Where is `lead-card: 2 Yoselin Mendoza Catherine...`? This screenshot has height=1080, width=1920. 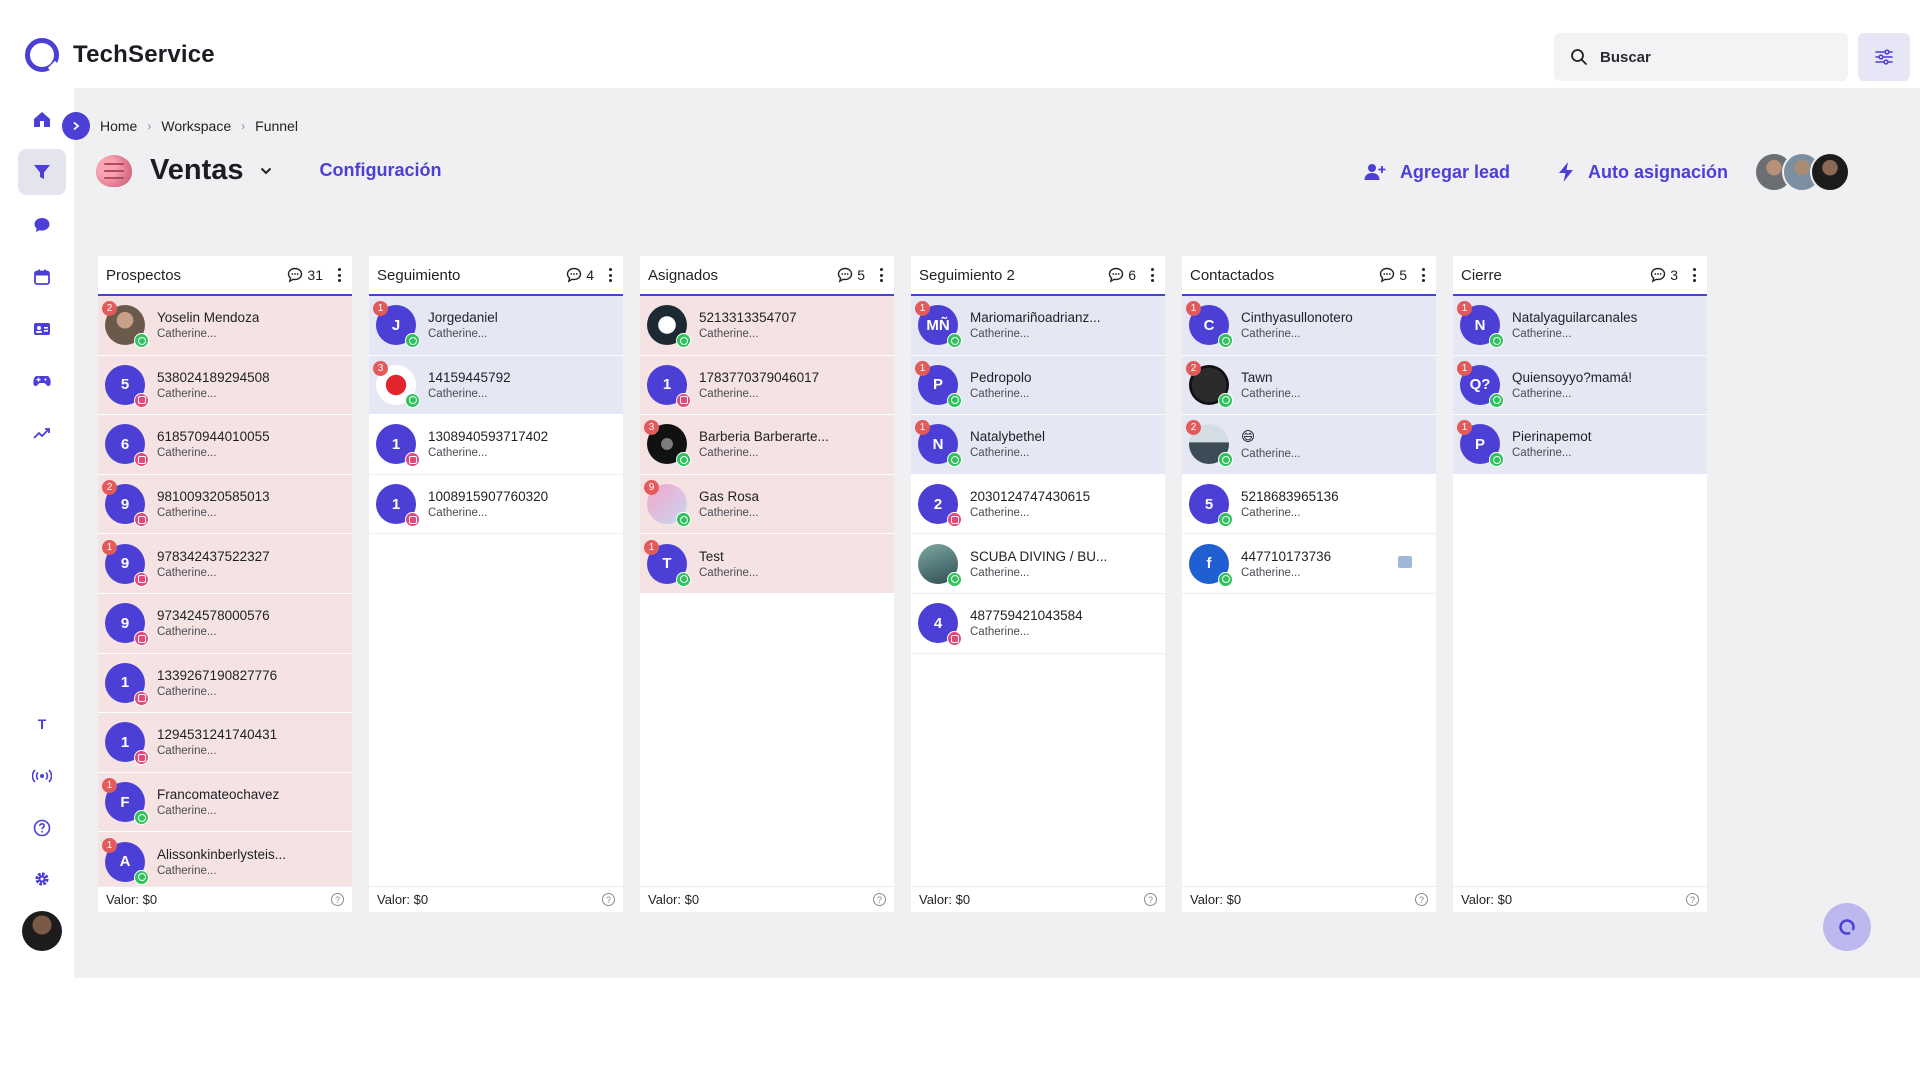 lead-card: 2 Yoselin Mendoza Catherine... is located at coordinates (225, 326).